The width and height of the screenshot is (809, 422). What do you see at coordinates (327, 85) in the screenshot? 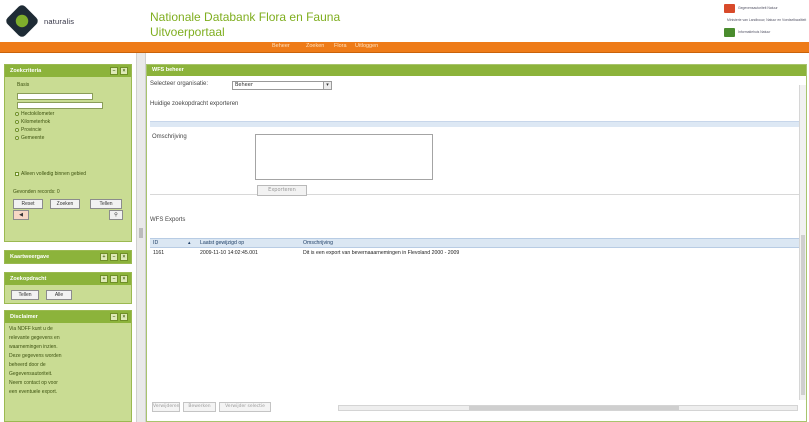
I see `chevron-down-icon: ▾` at bounding box center [327, 85].